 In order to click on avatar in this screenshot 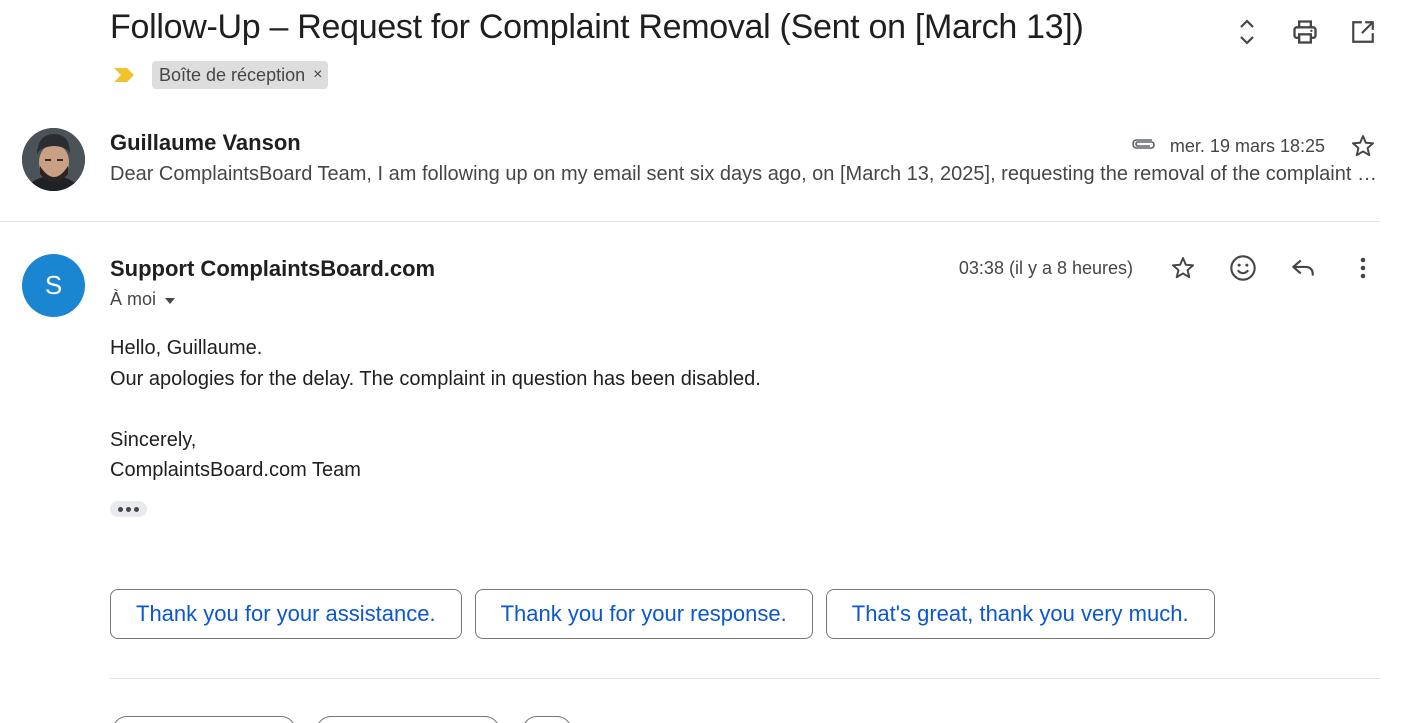, I will do `click(53, 159)`.